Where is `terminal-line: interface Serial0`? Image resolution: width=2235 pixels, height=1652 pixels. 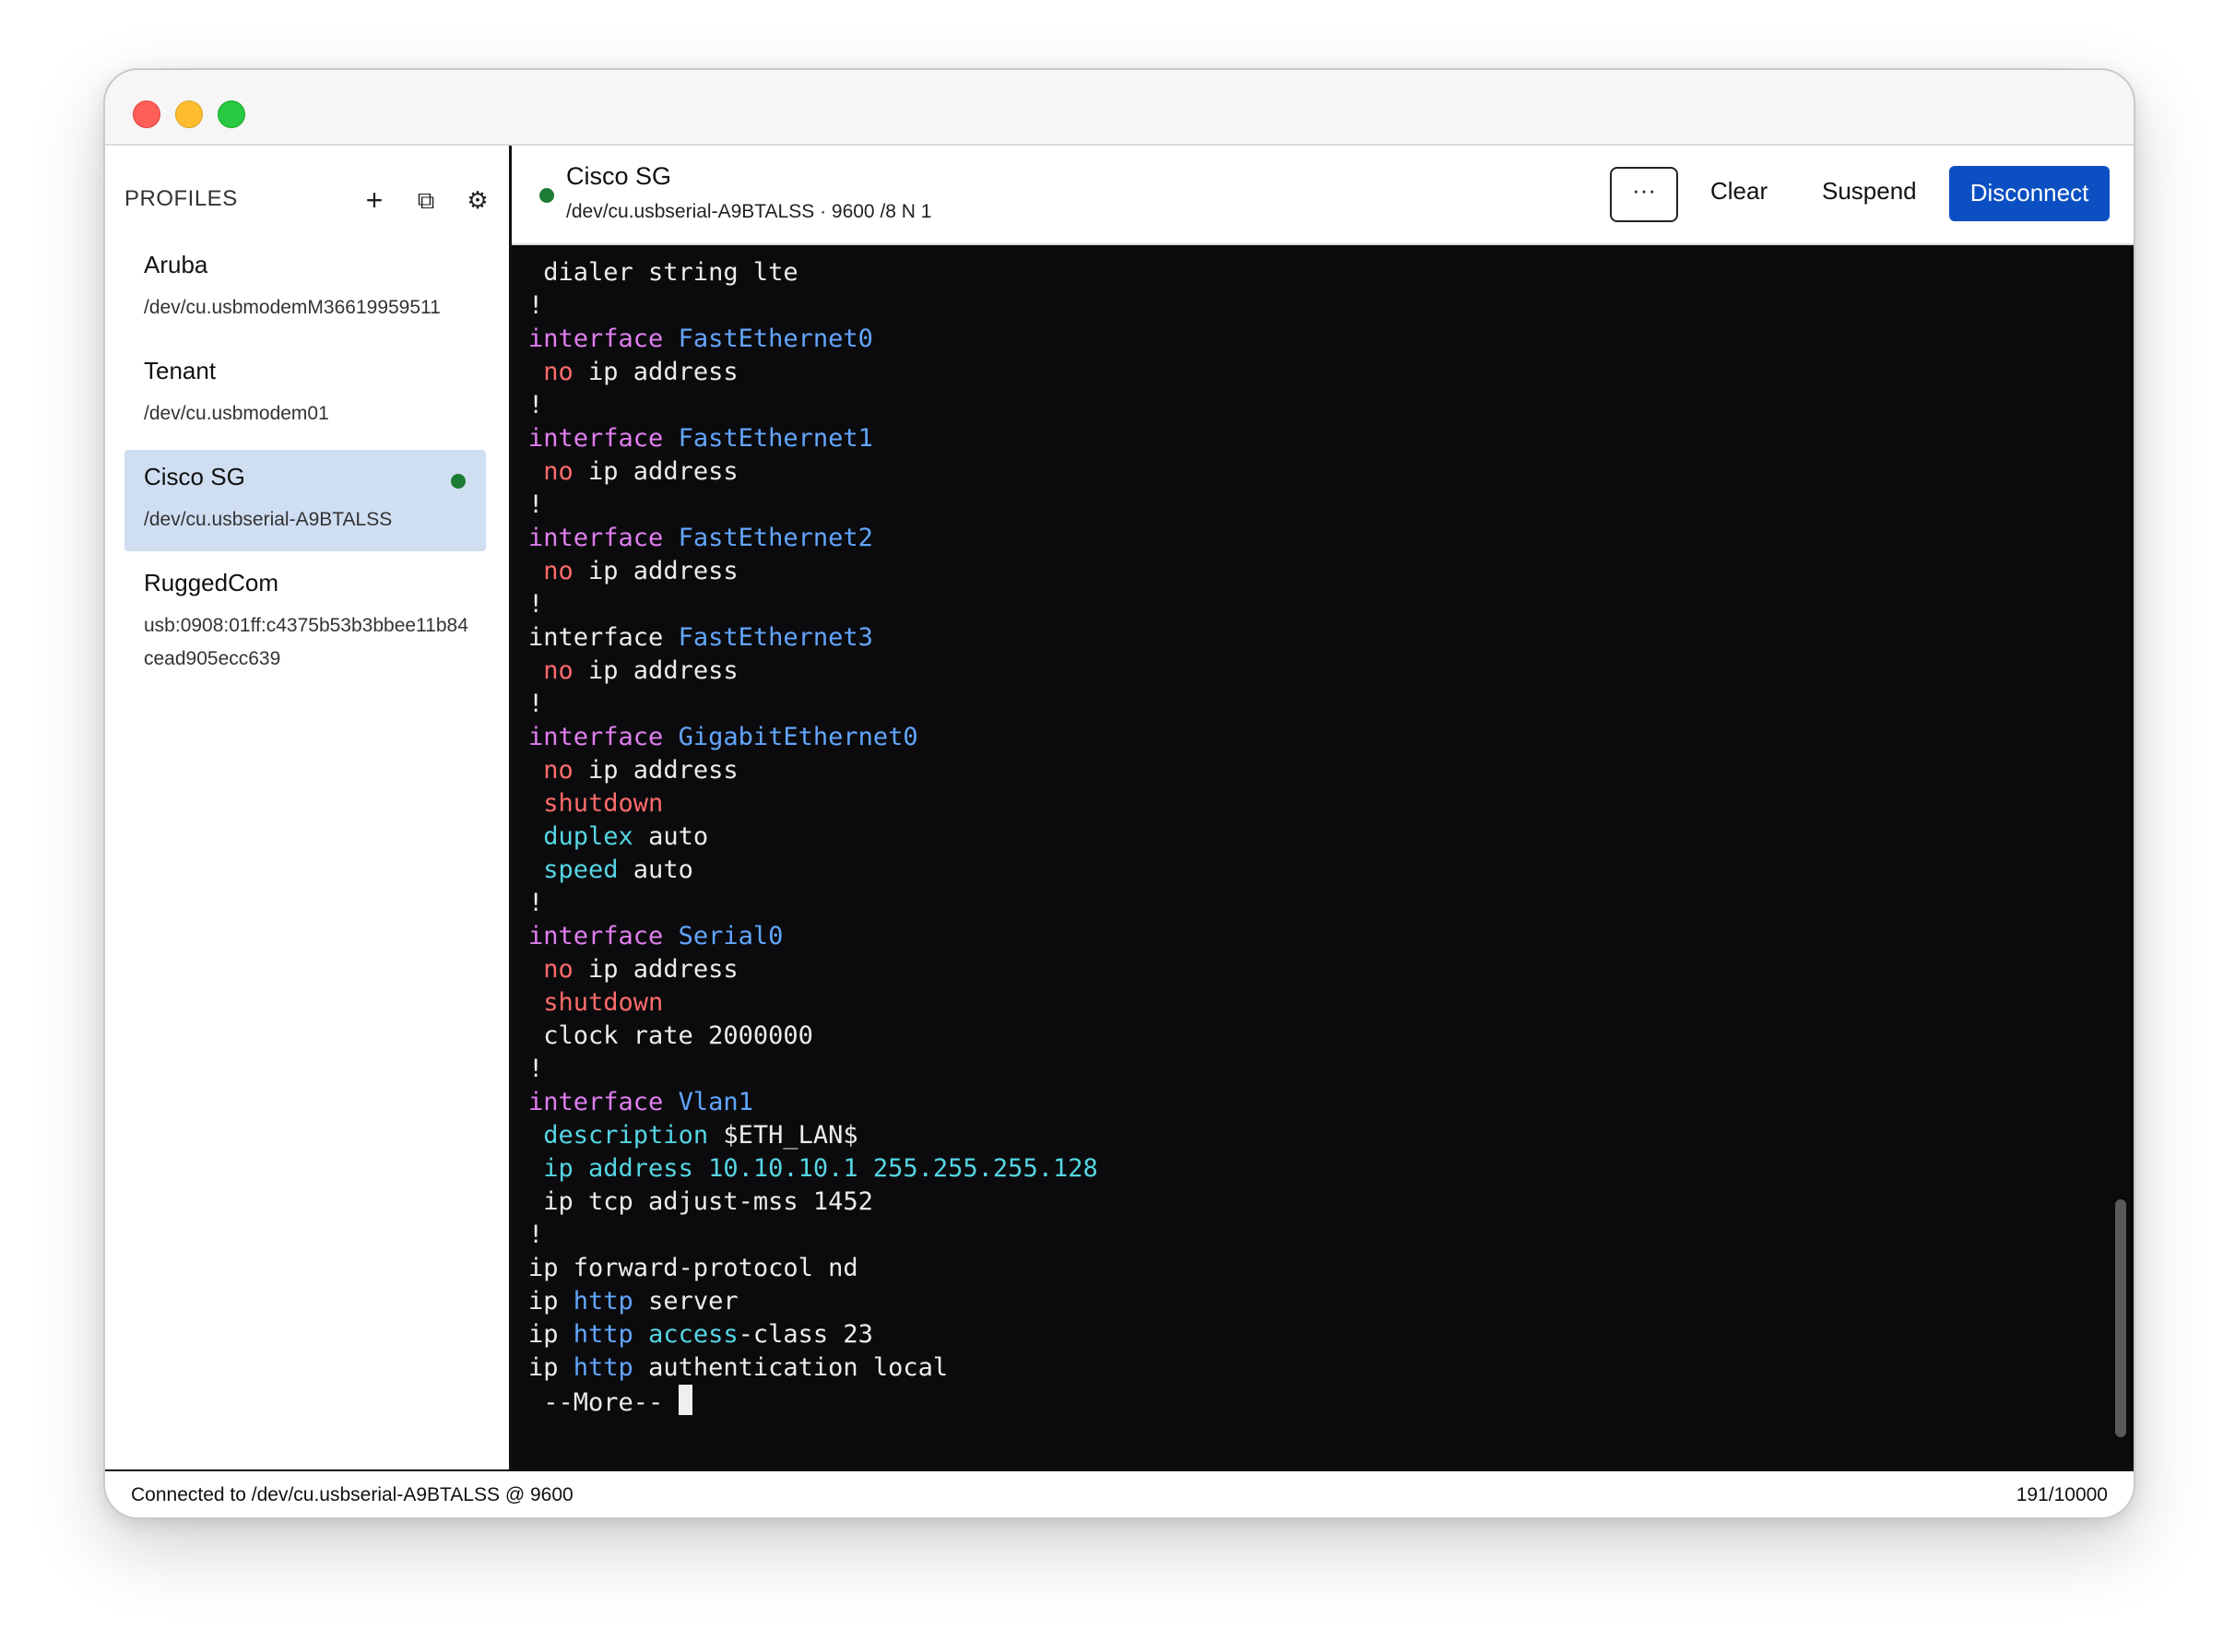
terminal-line: interface Serial0 is located at coordinates (813, 936).